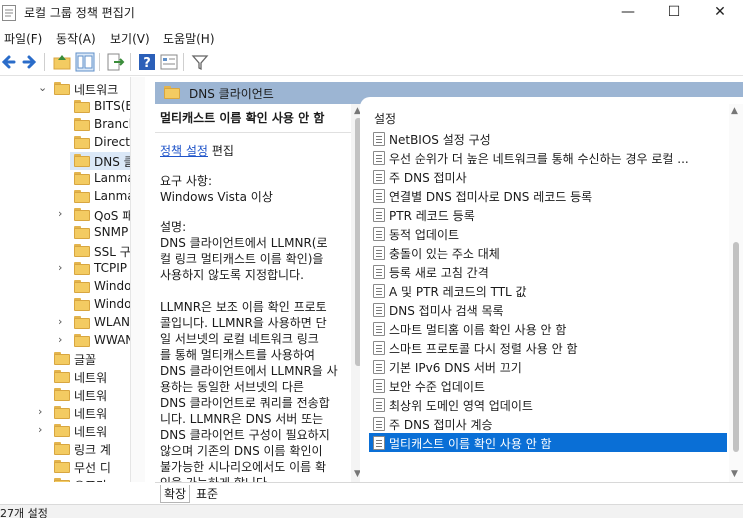  I want to click on setting-label: A 및 PTR 레코드의 TTL 값, so click(458, 292).